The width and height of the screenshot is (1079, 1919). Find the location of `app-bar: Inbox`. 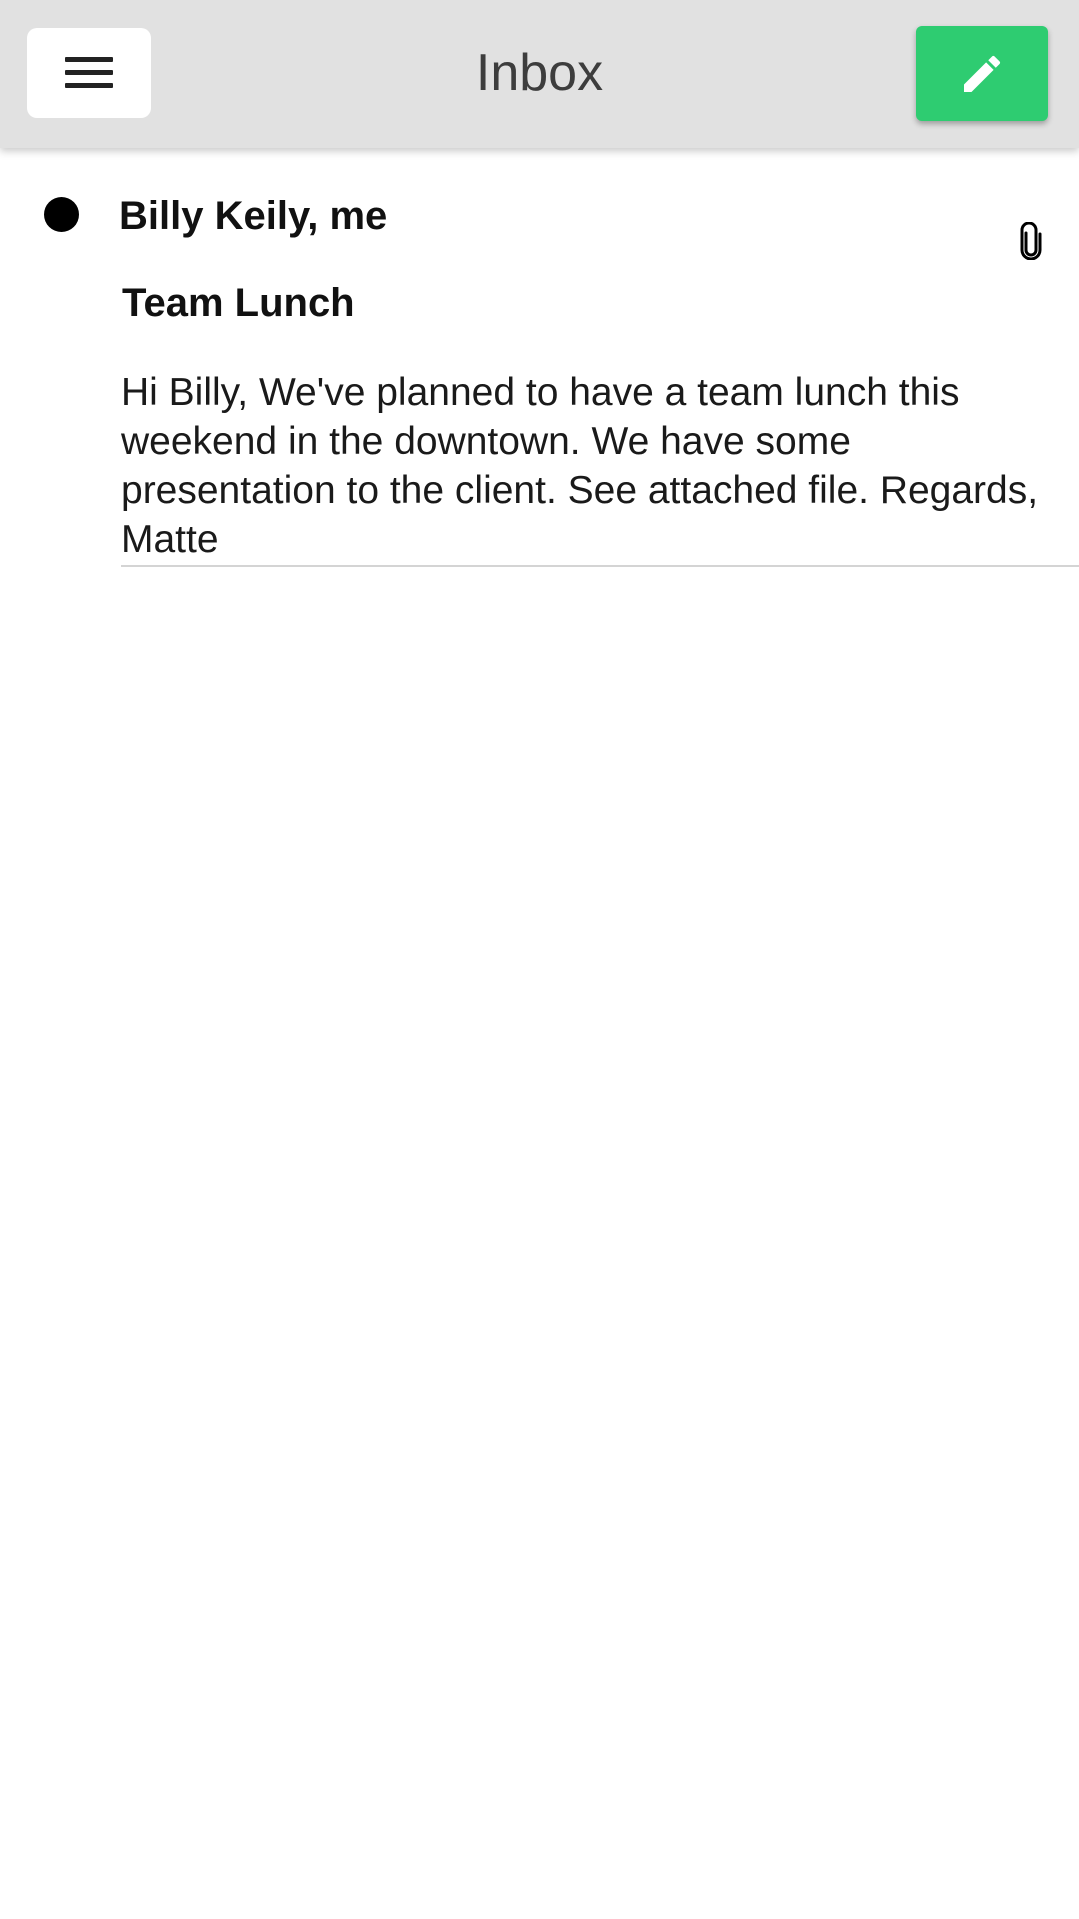

app-bar: Inbox is located at coordinates (539, 74).